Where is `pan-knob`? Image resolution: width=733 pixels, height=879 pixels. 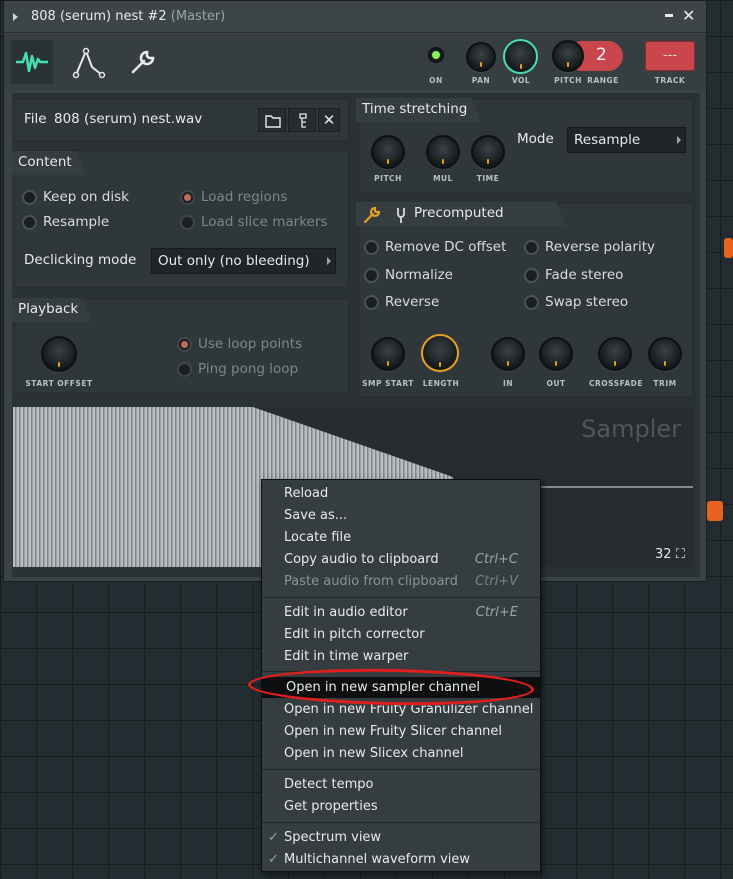
pan-knob is located at coordinates (481, 57).